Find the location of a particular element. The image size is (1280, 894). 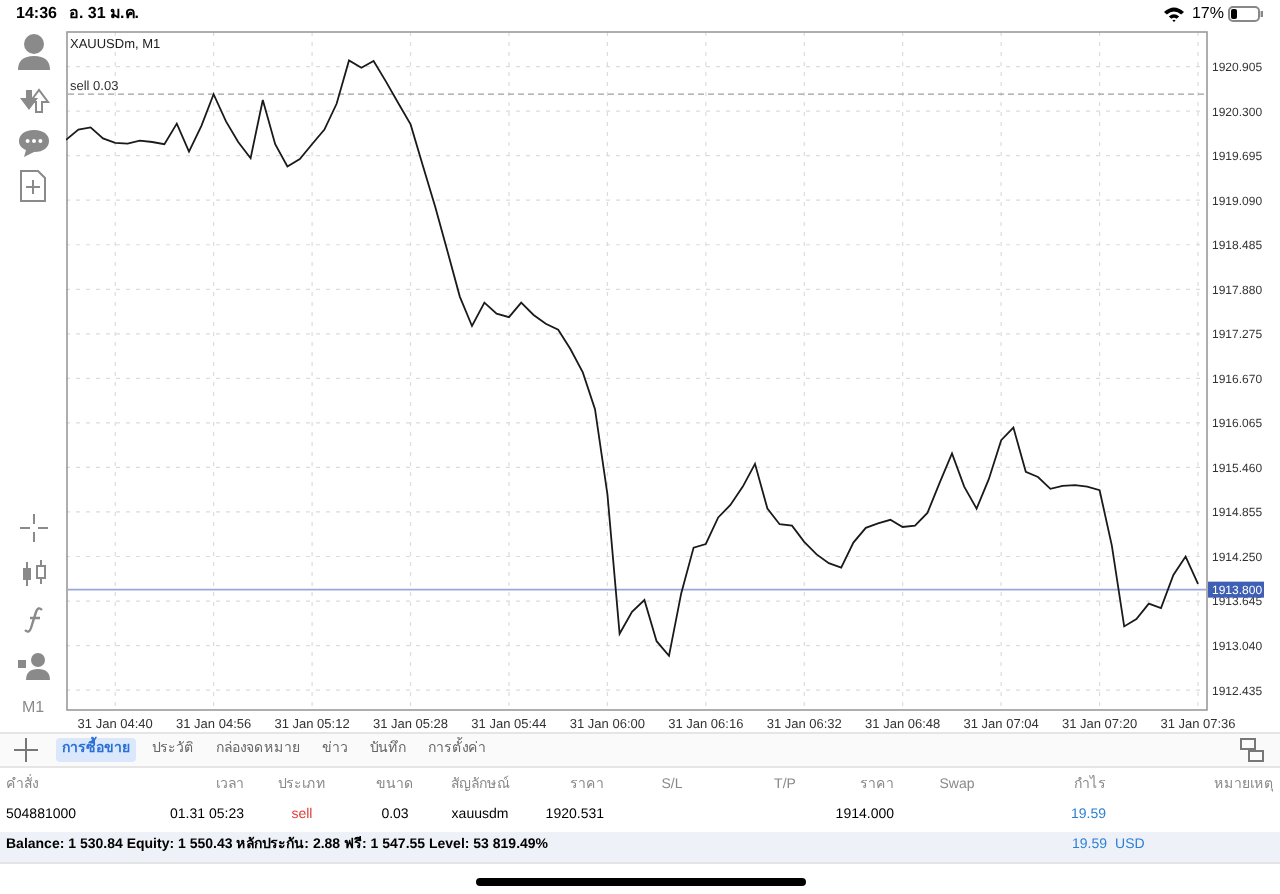

new-document-icon is located at coordinates (33, 186).